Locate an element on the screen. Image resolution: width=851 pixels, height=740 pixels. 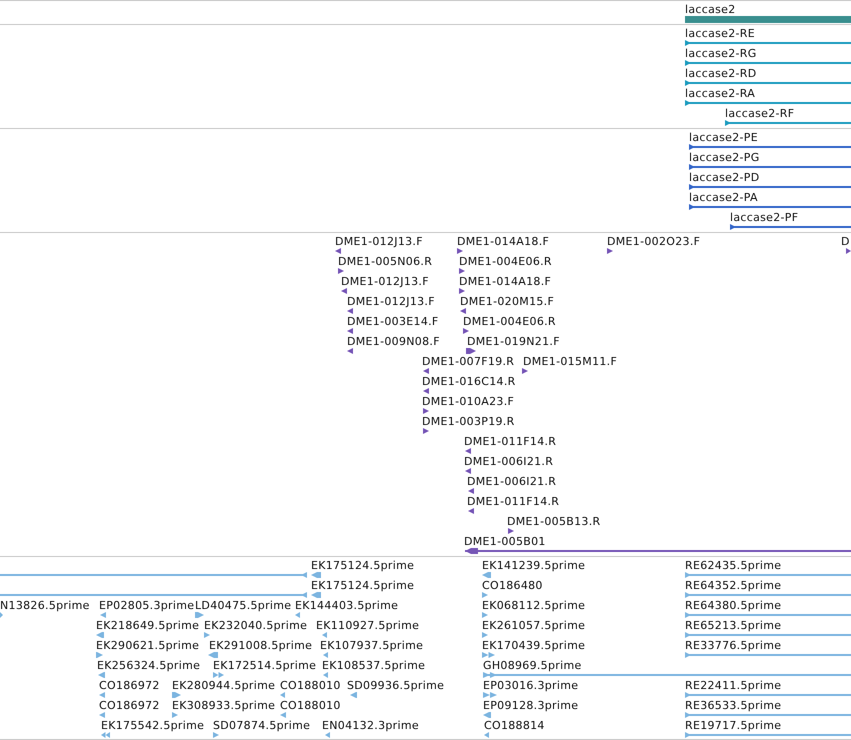
feature-label: DME1-005N06.R is located at coordinates (385, 261).